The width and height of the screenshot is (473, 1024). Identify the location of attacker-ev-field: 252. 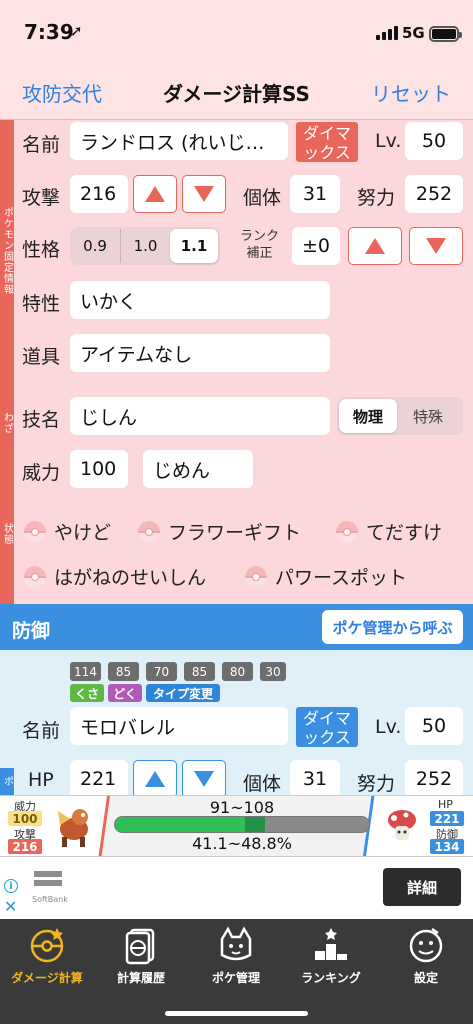
(434, 194).